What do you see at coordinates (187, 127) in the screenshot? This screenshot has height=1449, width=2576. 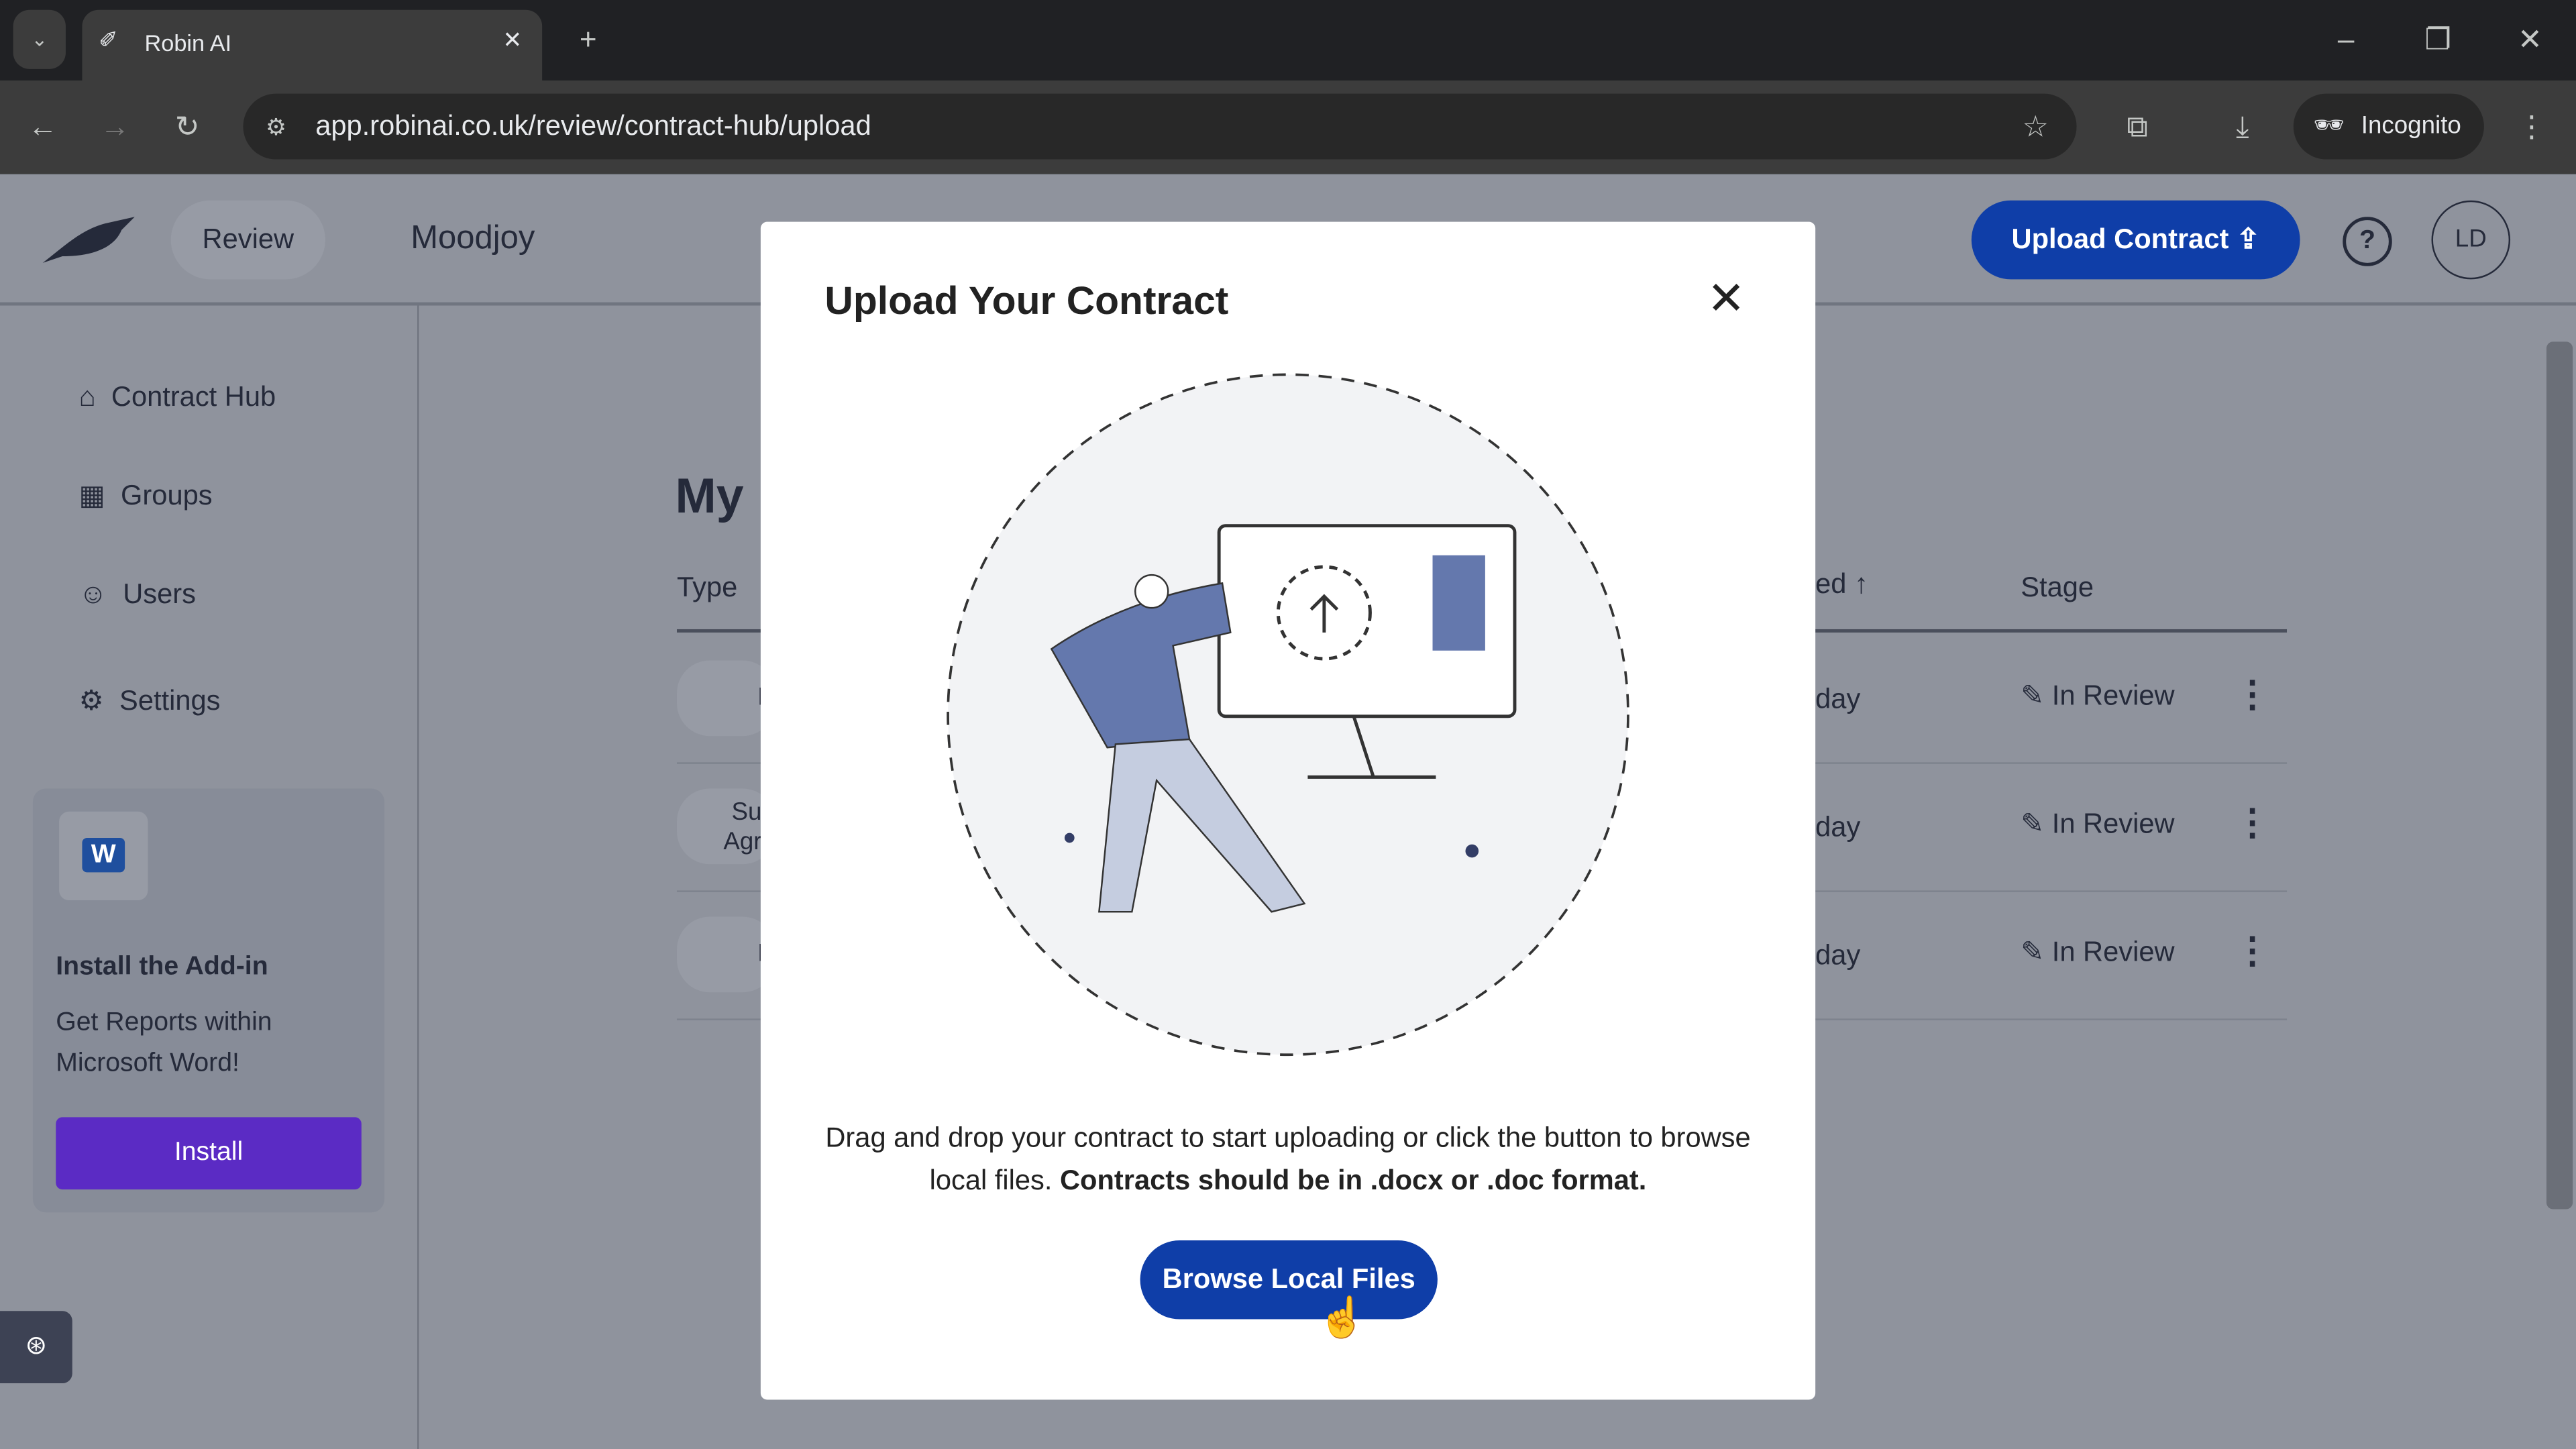 I see `reload-icon: ↻` at bounding box center [187, 127].